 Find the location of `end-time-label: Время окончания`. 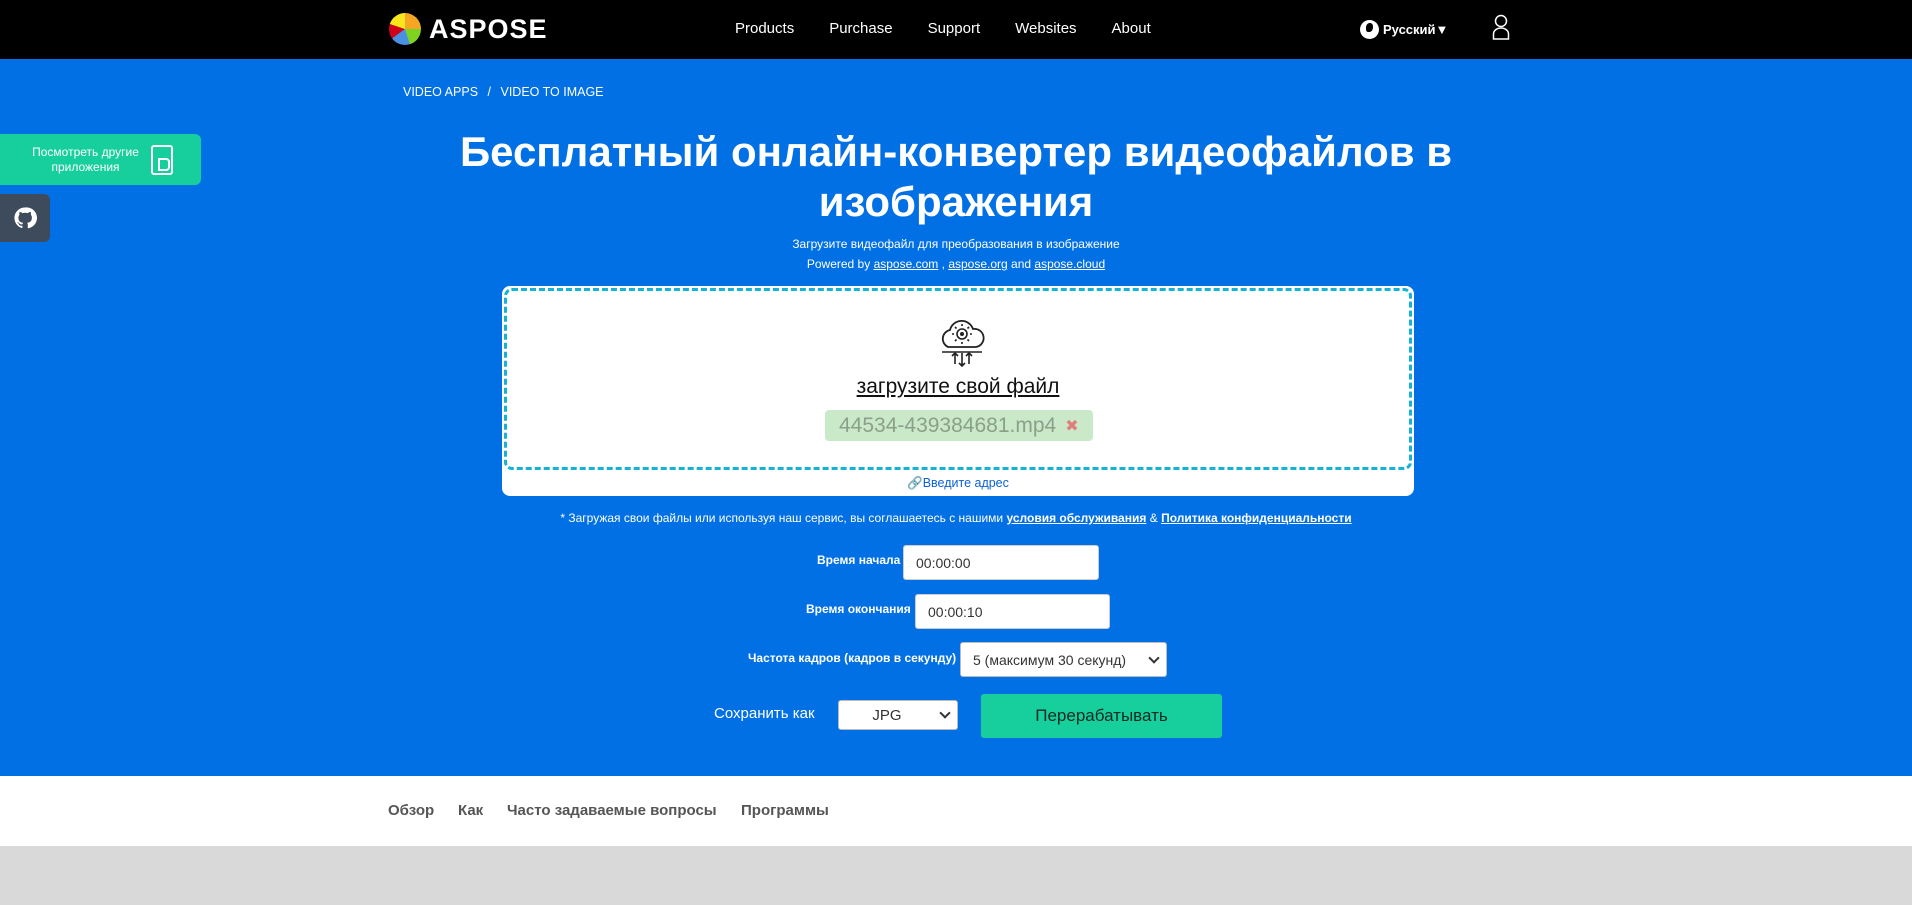

end-time-label: Время окончания is located at coordinates (858, 609).